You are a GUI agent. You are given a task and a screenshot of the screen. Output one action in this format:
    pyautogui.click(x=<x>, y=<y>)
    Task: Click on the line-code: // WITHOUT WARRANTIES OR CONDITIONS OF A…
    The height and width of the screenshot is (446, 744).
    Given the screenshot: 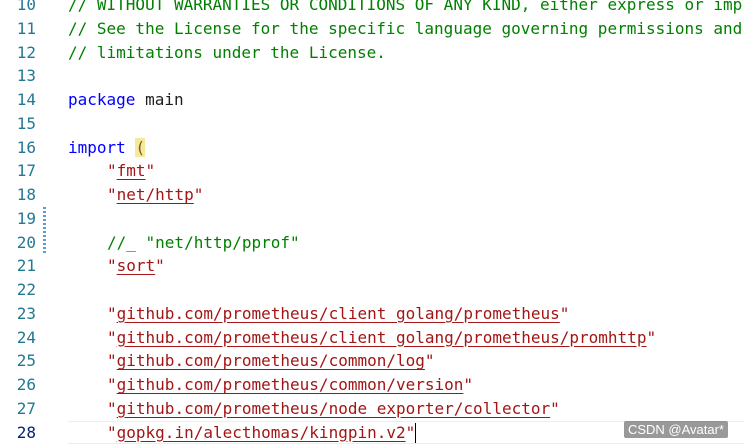 What is the action you would take?
    pyautogui.click(x=406, y=8)
    